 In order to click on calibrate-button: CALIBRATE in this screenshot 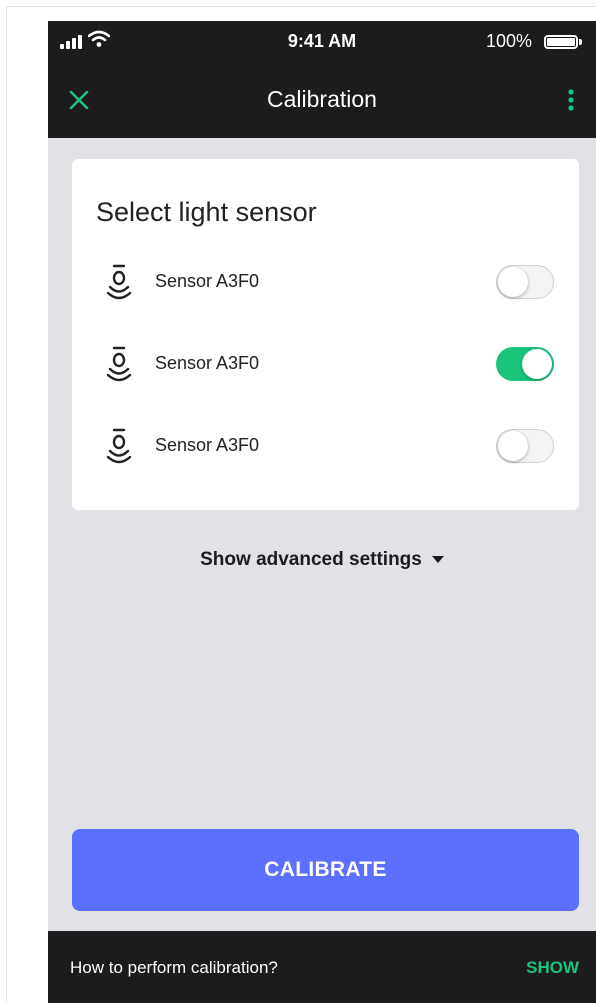, I will do `click(325, 870)`.